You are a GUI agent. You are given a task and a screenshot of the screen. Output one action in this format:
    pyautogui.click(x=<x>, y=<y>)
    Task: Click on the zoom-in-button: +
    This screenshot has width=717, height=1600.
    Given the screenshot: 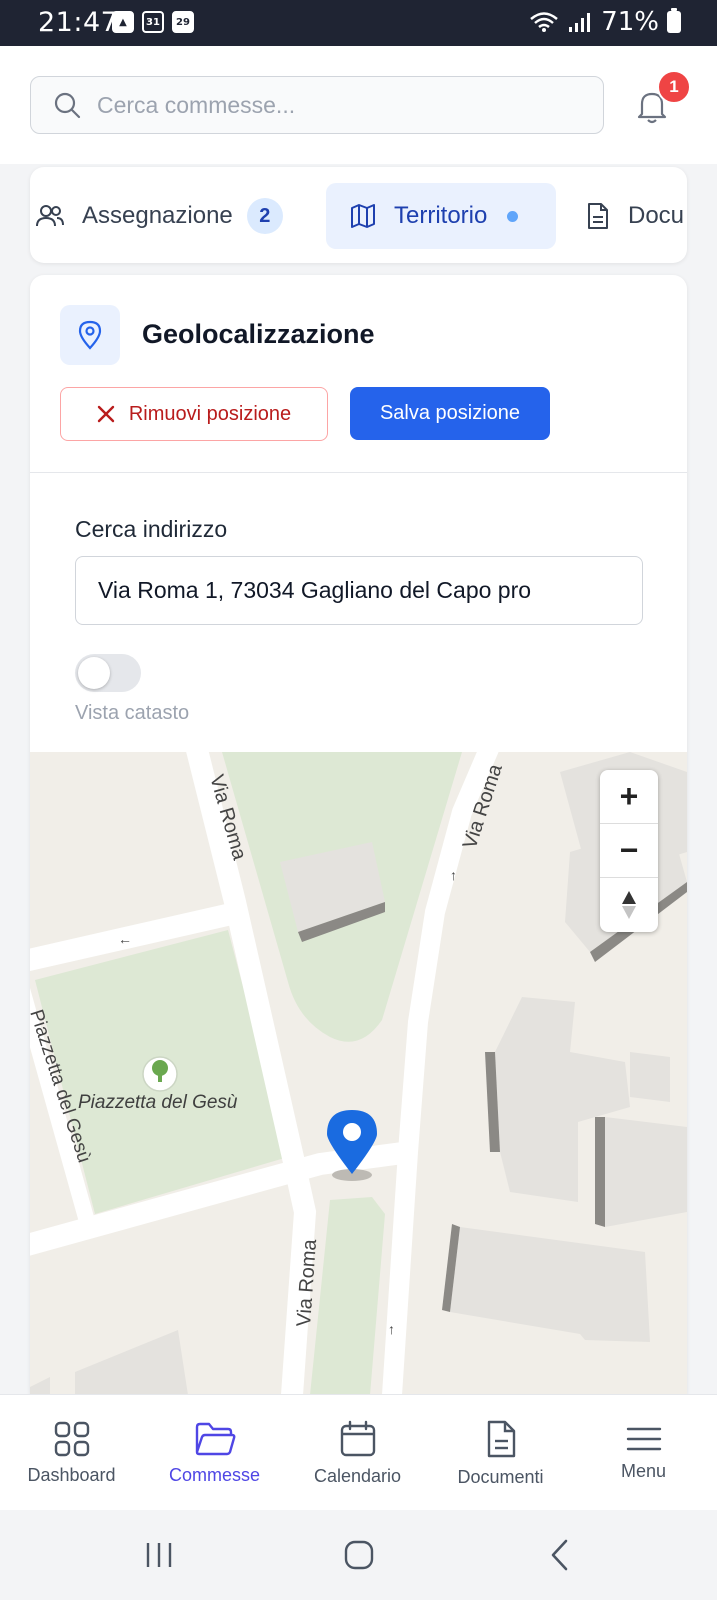 What is the action you would take?
    pyautogui.click(x=629, y=797)
    